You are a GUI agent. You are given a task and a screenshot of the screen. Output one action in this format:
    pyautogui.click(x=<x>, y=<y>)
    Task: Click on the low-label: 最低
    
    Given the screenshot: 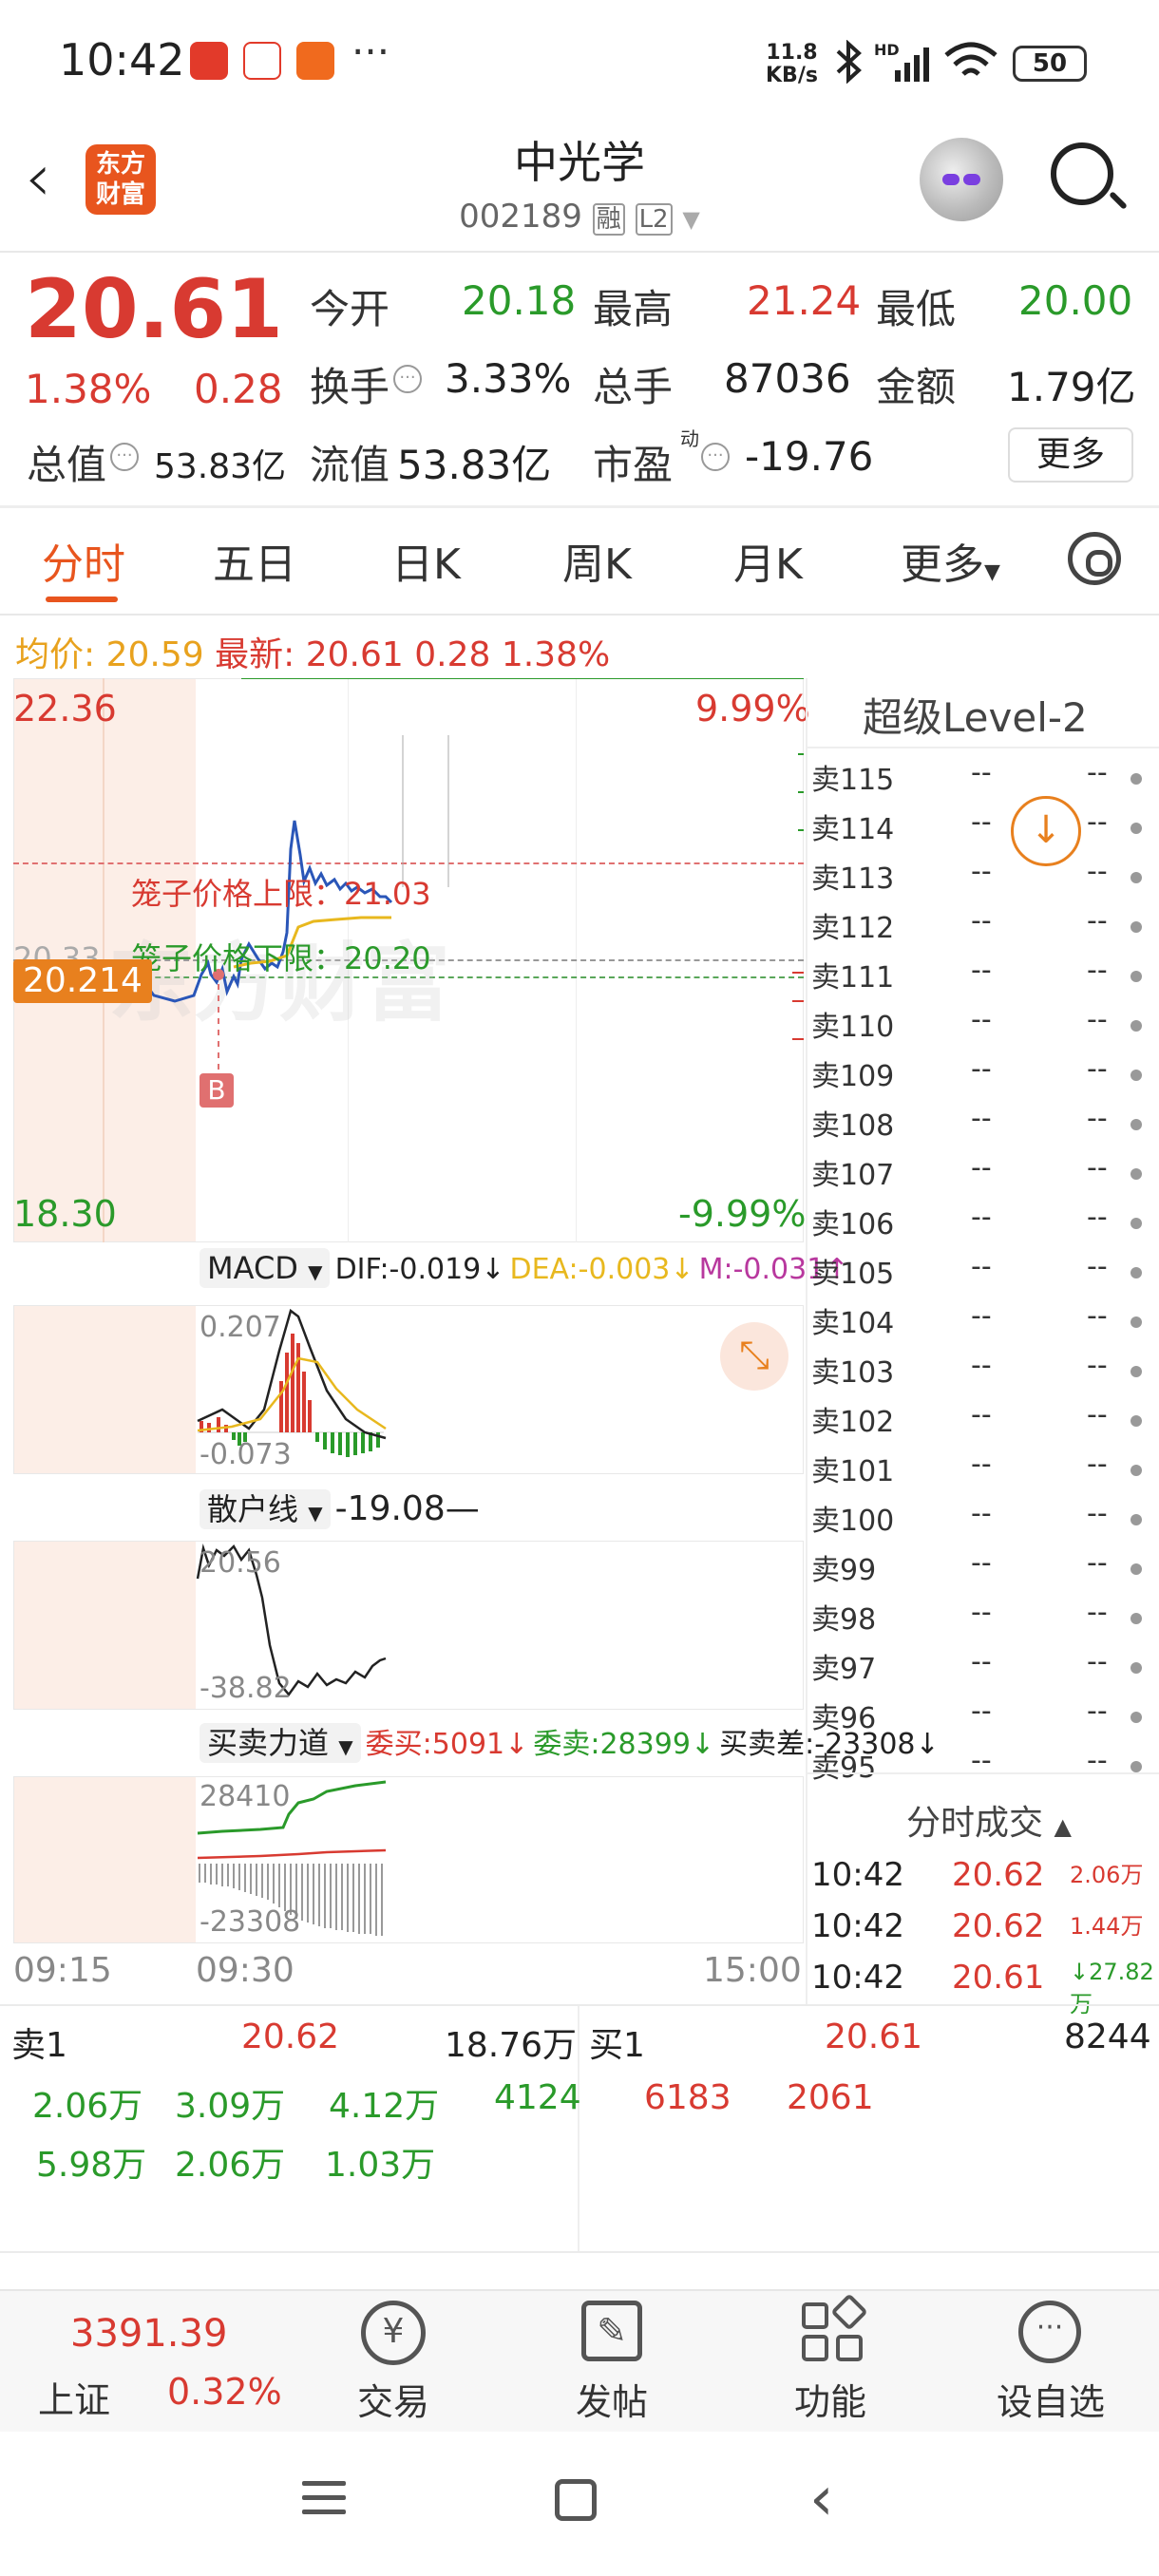 What is the action you would take?
    pyautogui.click(x=916, y=309)
    